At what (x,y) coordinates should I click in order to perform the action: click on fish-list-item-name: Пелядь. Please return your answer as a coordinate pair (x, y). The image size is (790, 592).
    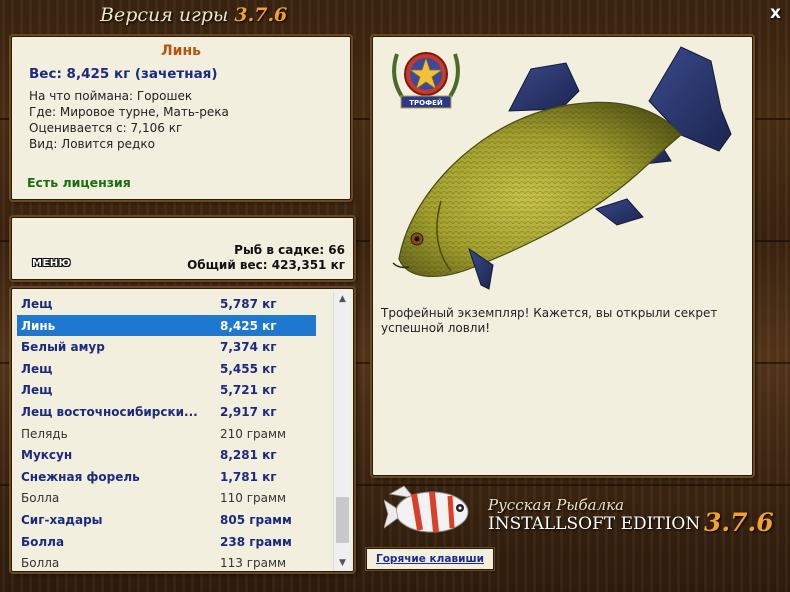
    Looking at the image, I should click on (44, 433).